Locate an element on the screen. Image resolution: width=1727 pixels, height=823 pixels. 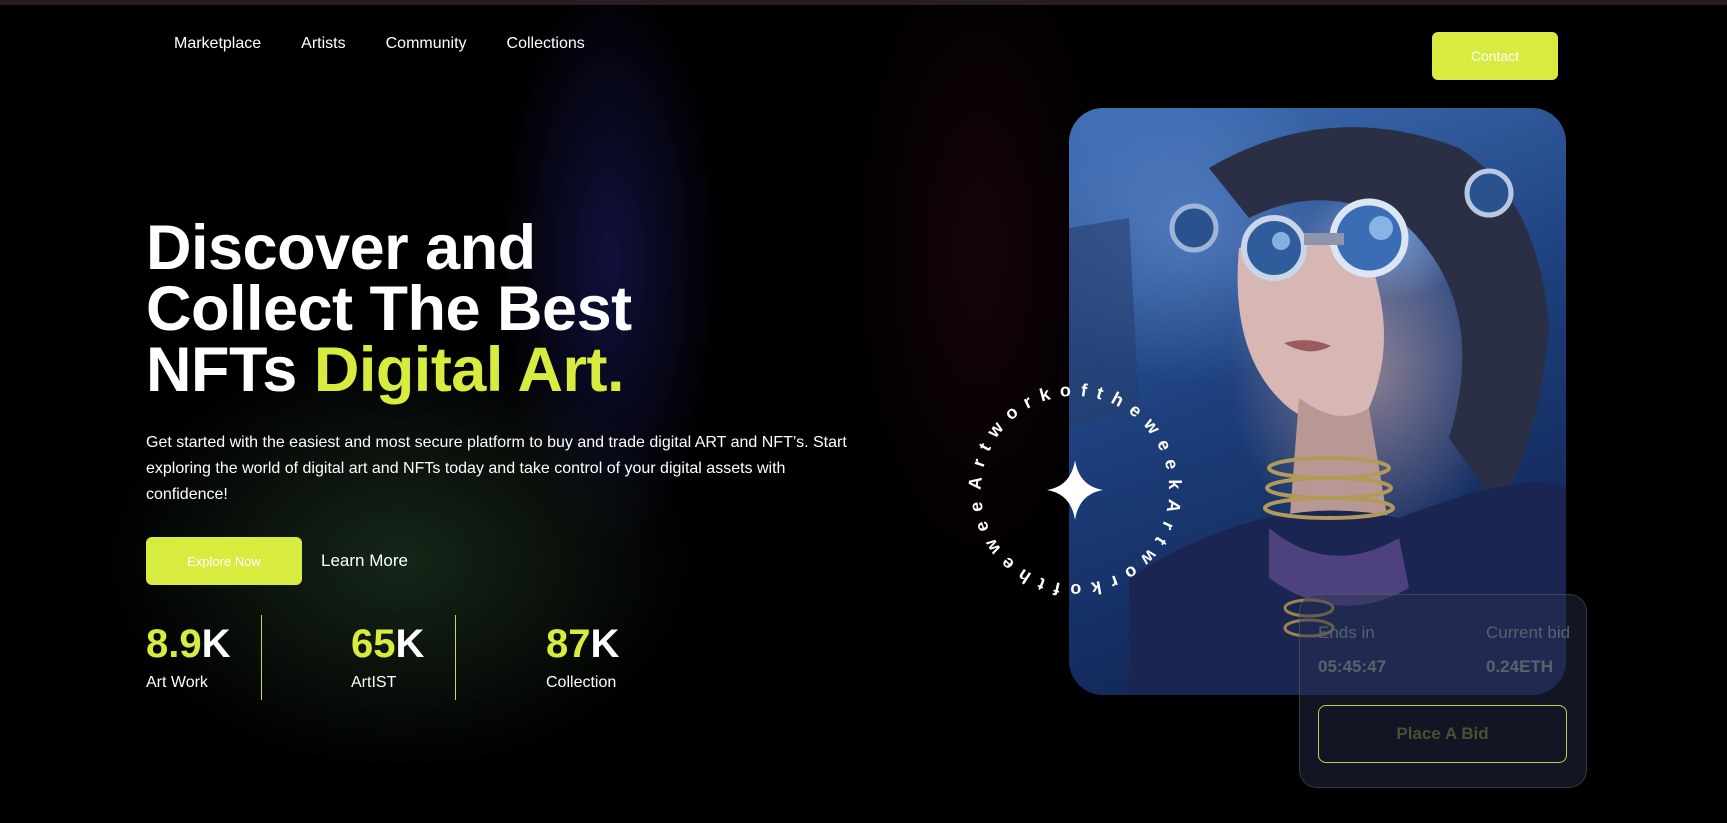
artwork-of-the-week-badge: ArtworkoftheweekArtworkoftheweek is located at coordinates (1065, 480).